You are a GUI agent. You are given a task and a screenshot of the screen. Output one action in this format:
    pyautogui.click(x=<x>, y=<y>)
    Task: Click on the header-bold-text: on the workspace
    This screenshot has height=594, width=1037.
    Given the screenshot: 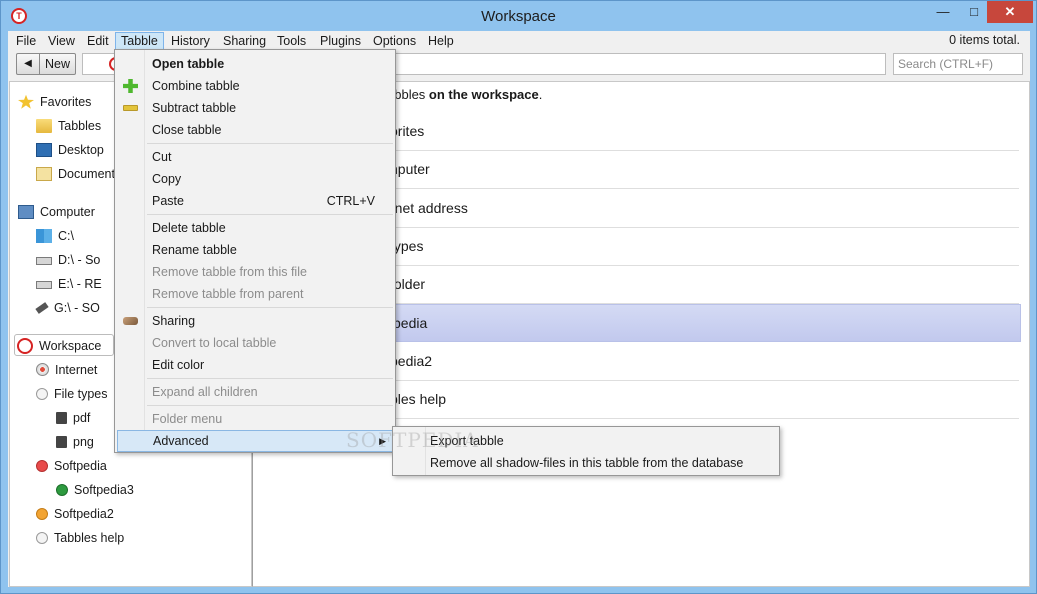 What is the action you would take?
    pyautogui.click(x=483, y=94)
    